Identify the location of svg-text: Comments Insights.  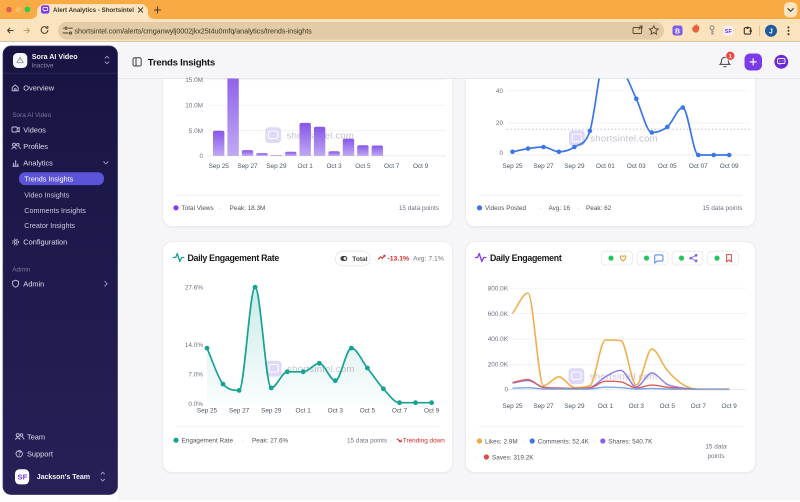
(55, 210).